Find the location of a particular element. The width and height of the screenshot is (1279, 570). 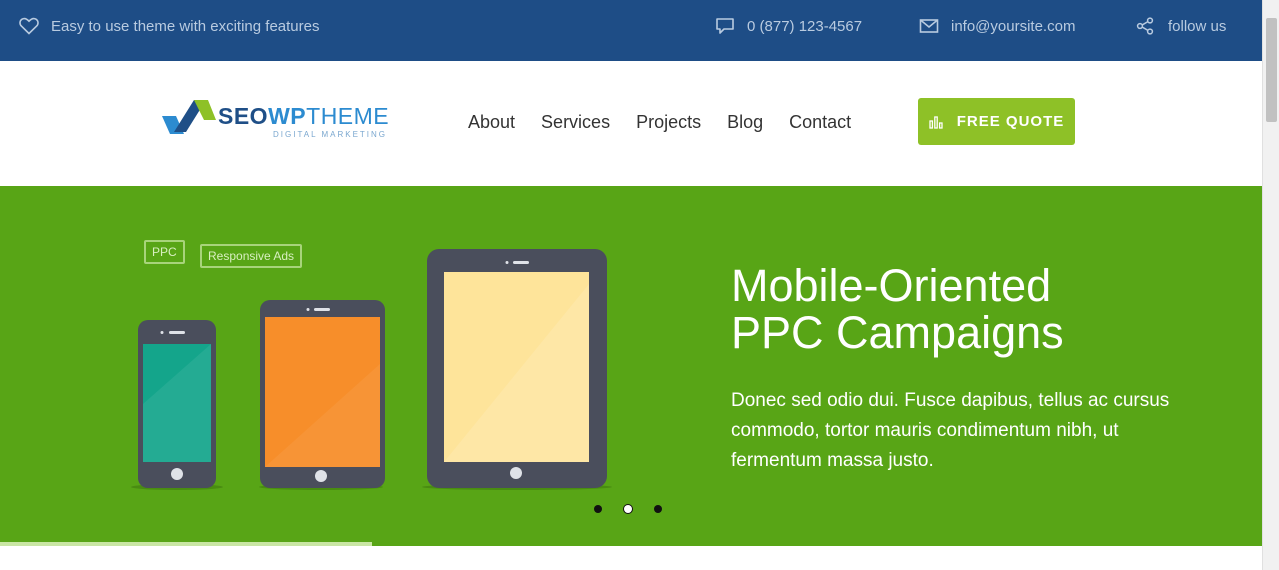

slider-dots is located at coordinates (628, 509).